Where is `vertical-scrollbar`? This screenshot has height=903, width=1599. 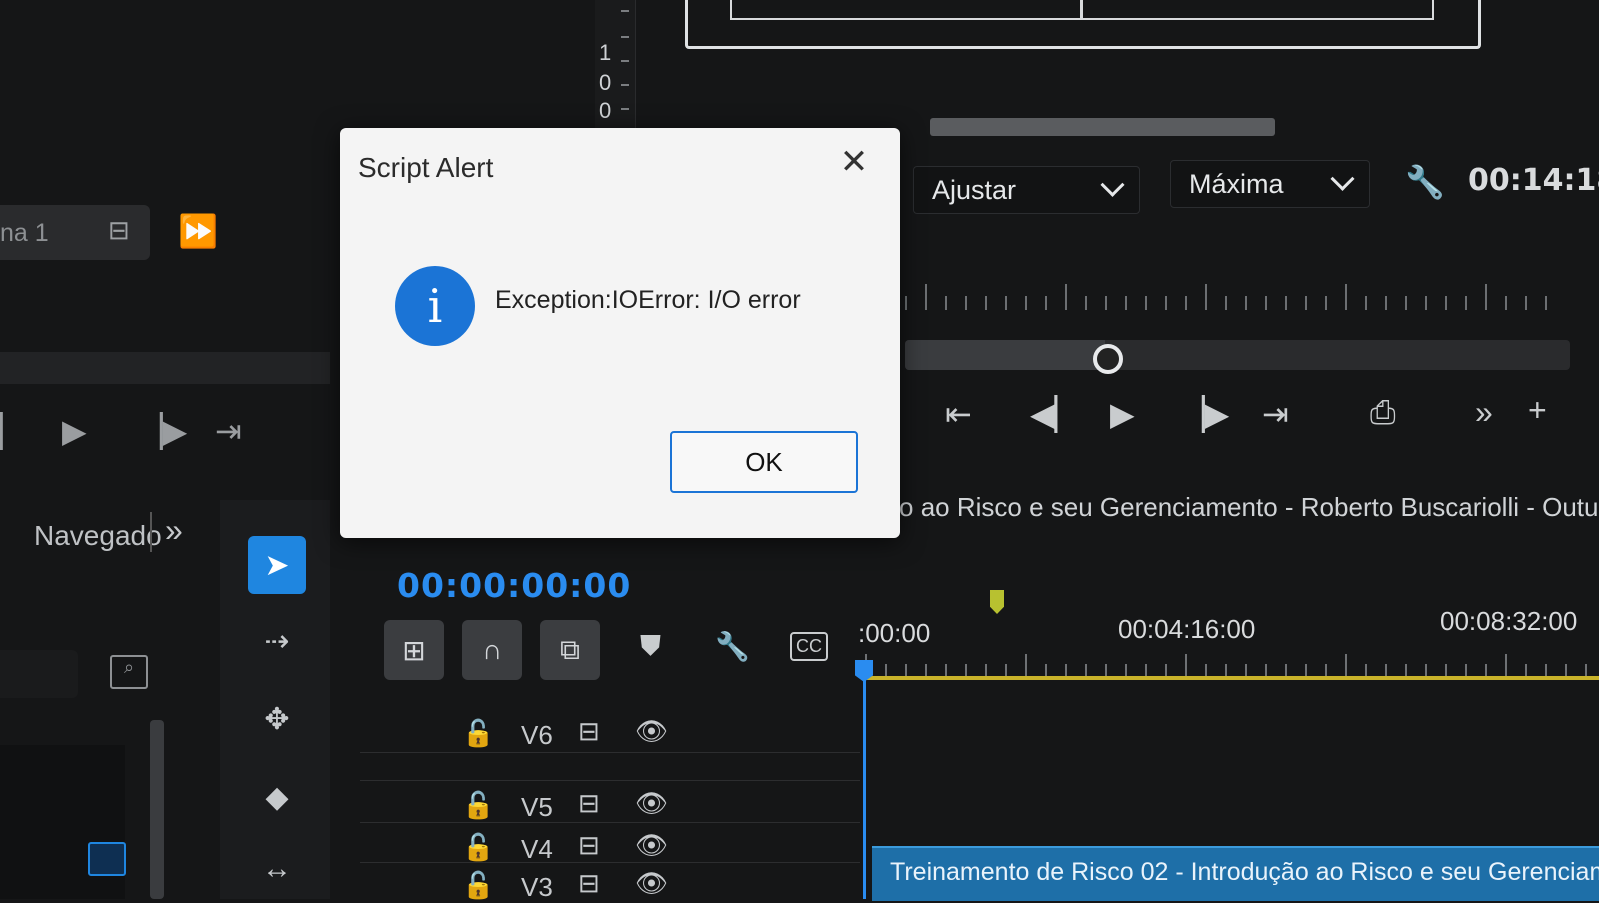
vertical-scrollbar is located at coordinates (157, 809).